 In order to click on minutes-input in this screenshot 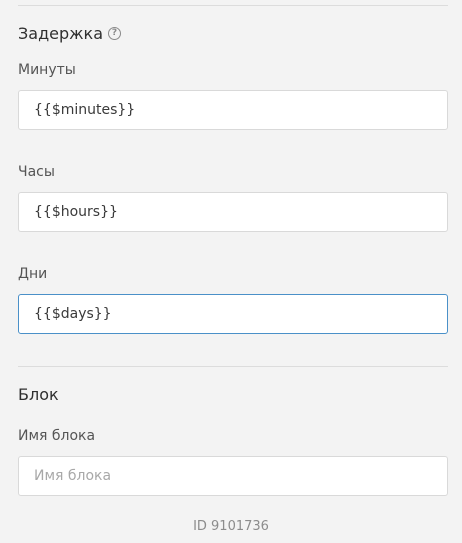, I will do `click(233, 110)`.